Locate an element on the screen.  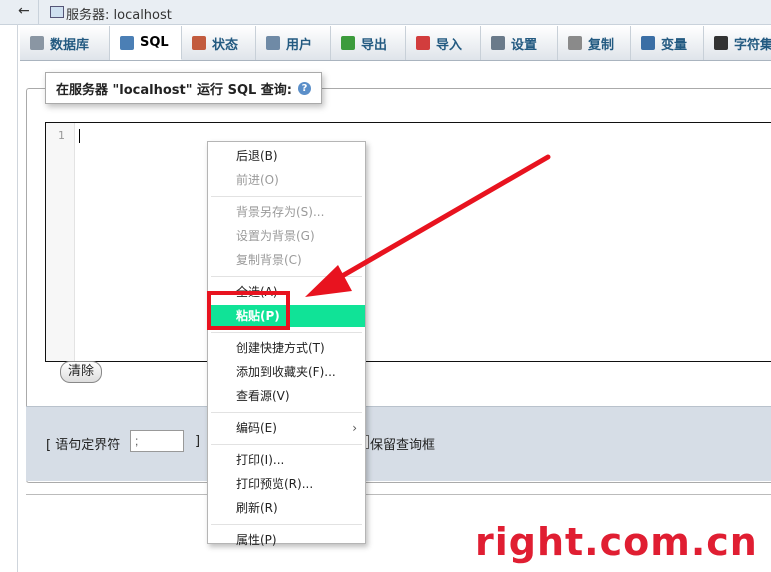
menu-item: 复制背景(C) is located at coordinates (286, 260).